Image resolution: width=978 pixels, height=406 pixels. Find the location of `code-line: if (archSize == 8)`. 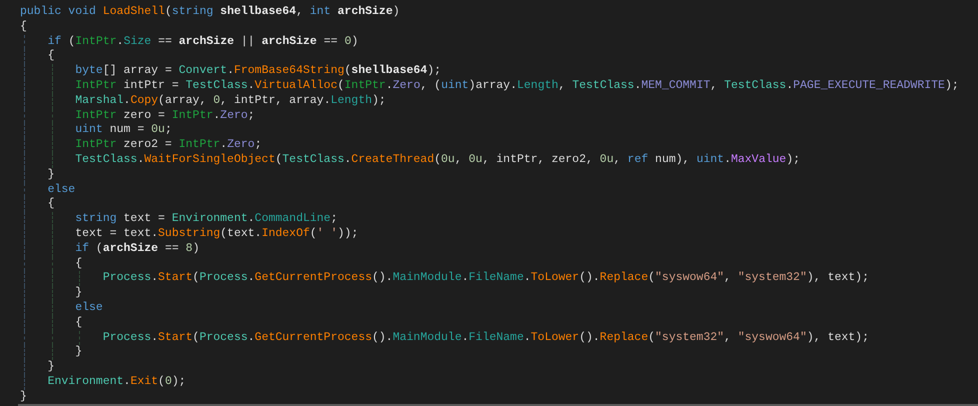

code-line: if (archSize == 8) is located at coordinates (137, 249).